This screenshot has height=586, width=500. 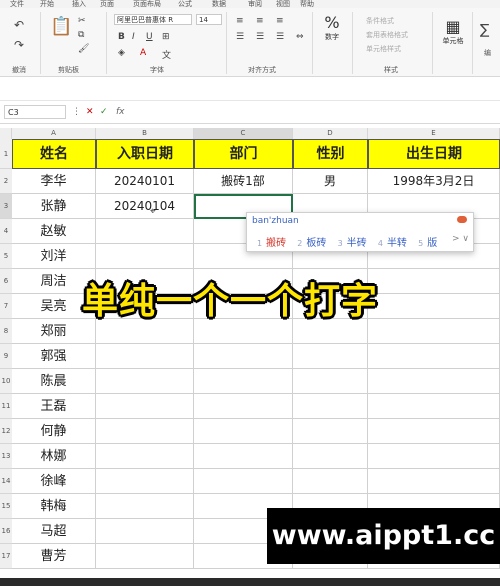 What do you see at coordinates (90, 112) in the screenshot?
I see `cancel-icon: ✕` at bounding box center [90, 112].